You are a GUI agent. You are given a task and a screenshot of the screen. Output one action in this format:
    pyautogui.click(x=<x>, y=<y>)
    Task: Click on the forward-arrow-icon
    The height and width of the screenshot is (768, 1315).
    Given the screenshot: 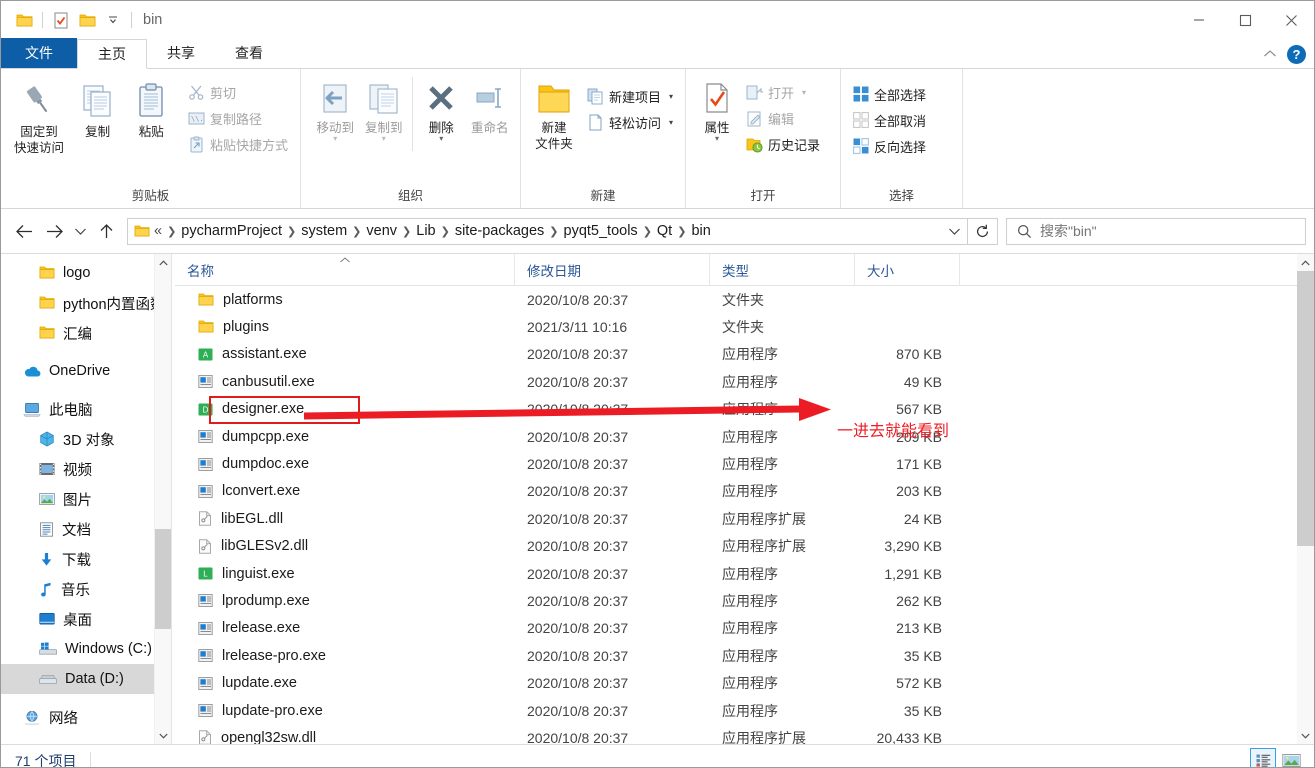 What is the action you would take?
    pyautogui.click(x=54, y=231)
    